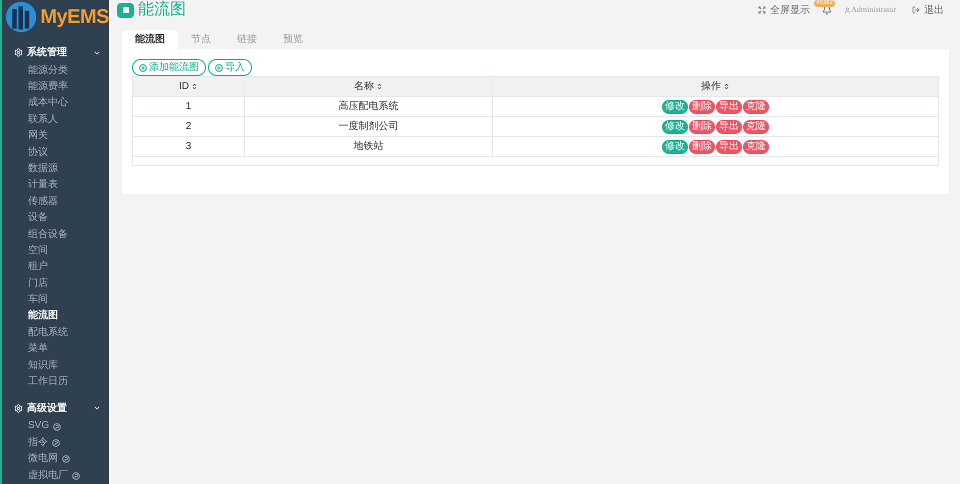  Describe the element at coordinates (30, 169) in the screenshot. I see `sidebar-item: 数据源` at that location.